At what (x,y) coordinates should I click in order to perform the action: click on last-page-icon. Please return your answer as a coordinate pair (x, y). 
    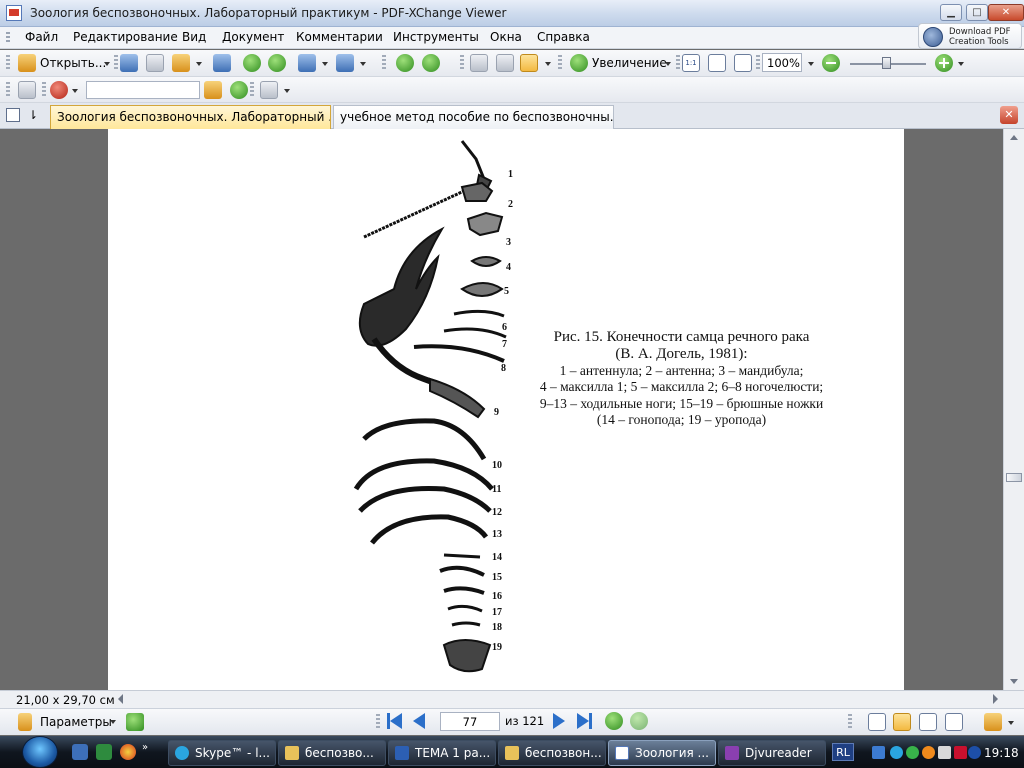
    Looking at the image, I should click on (583, 721).